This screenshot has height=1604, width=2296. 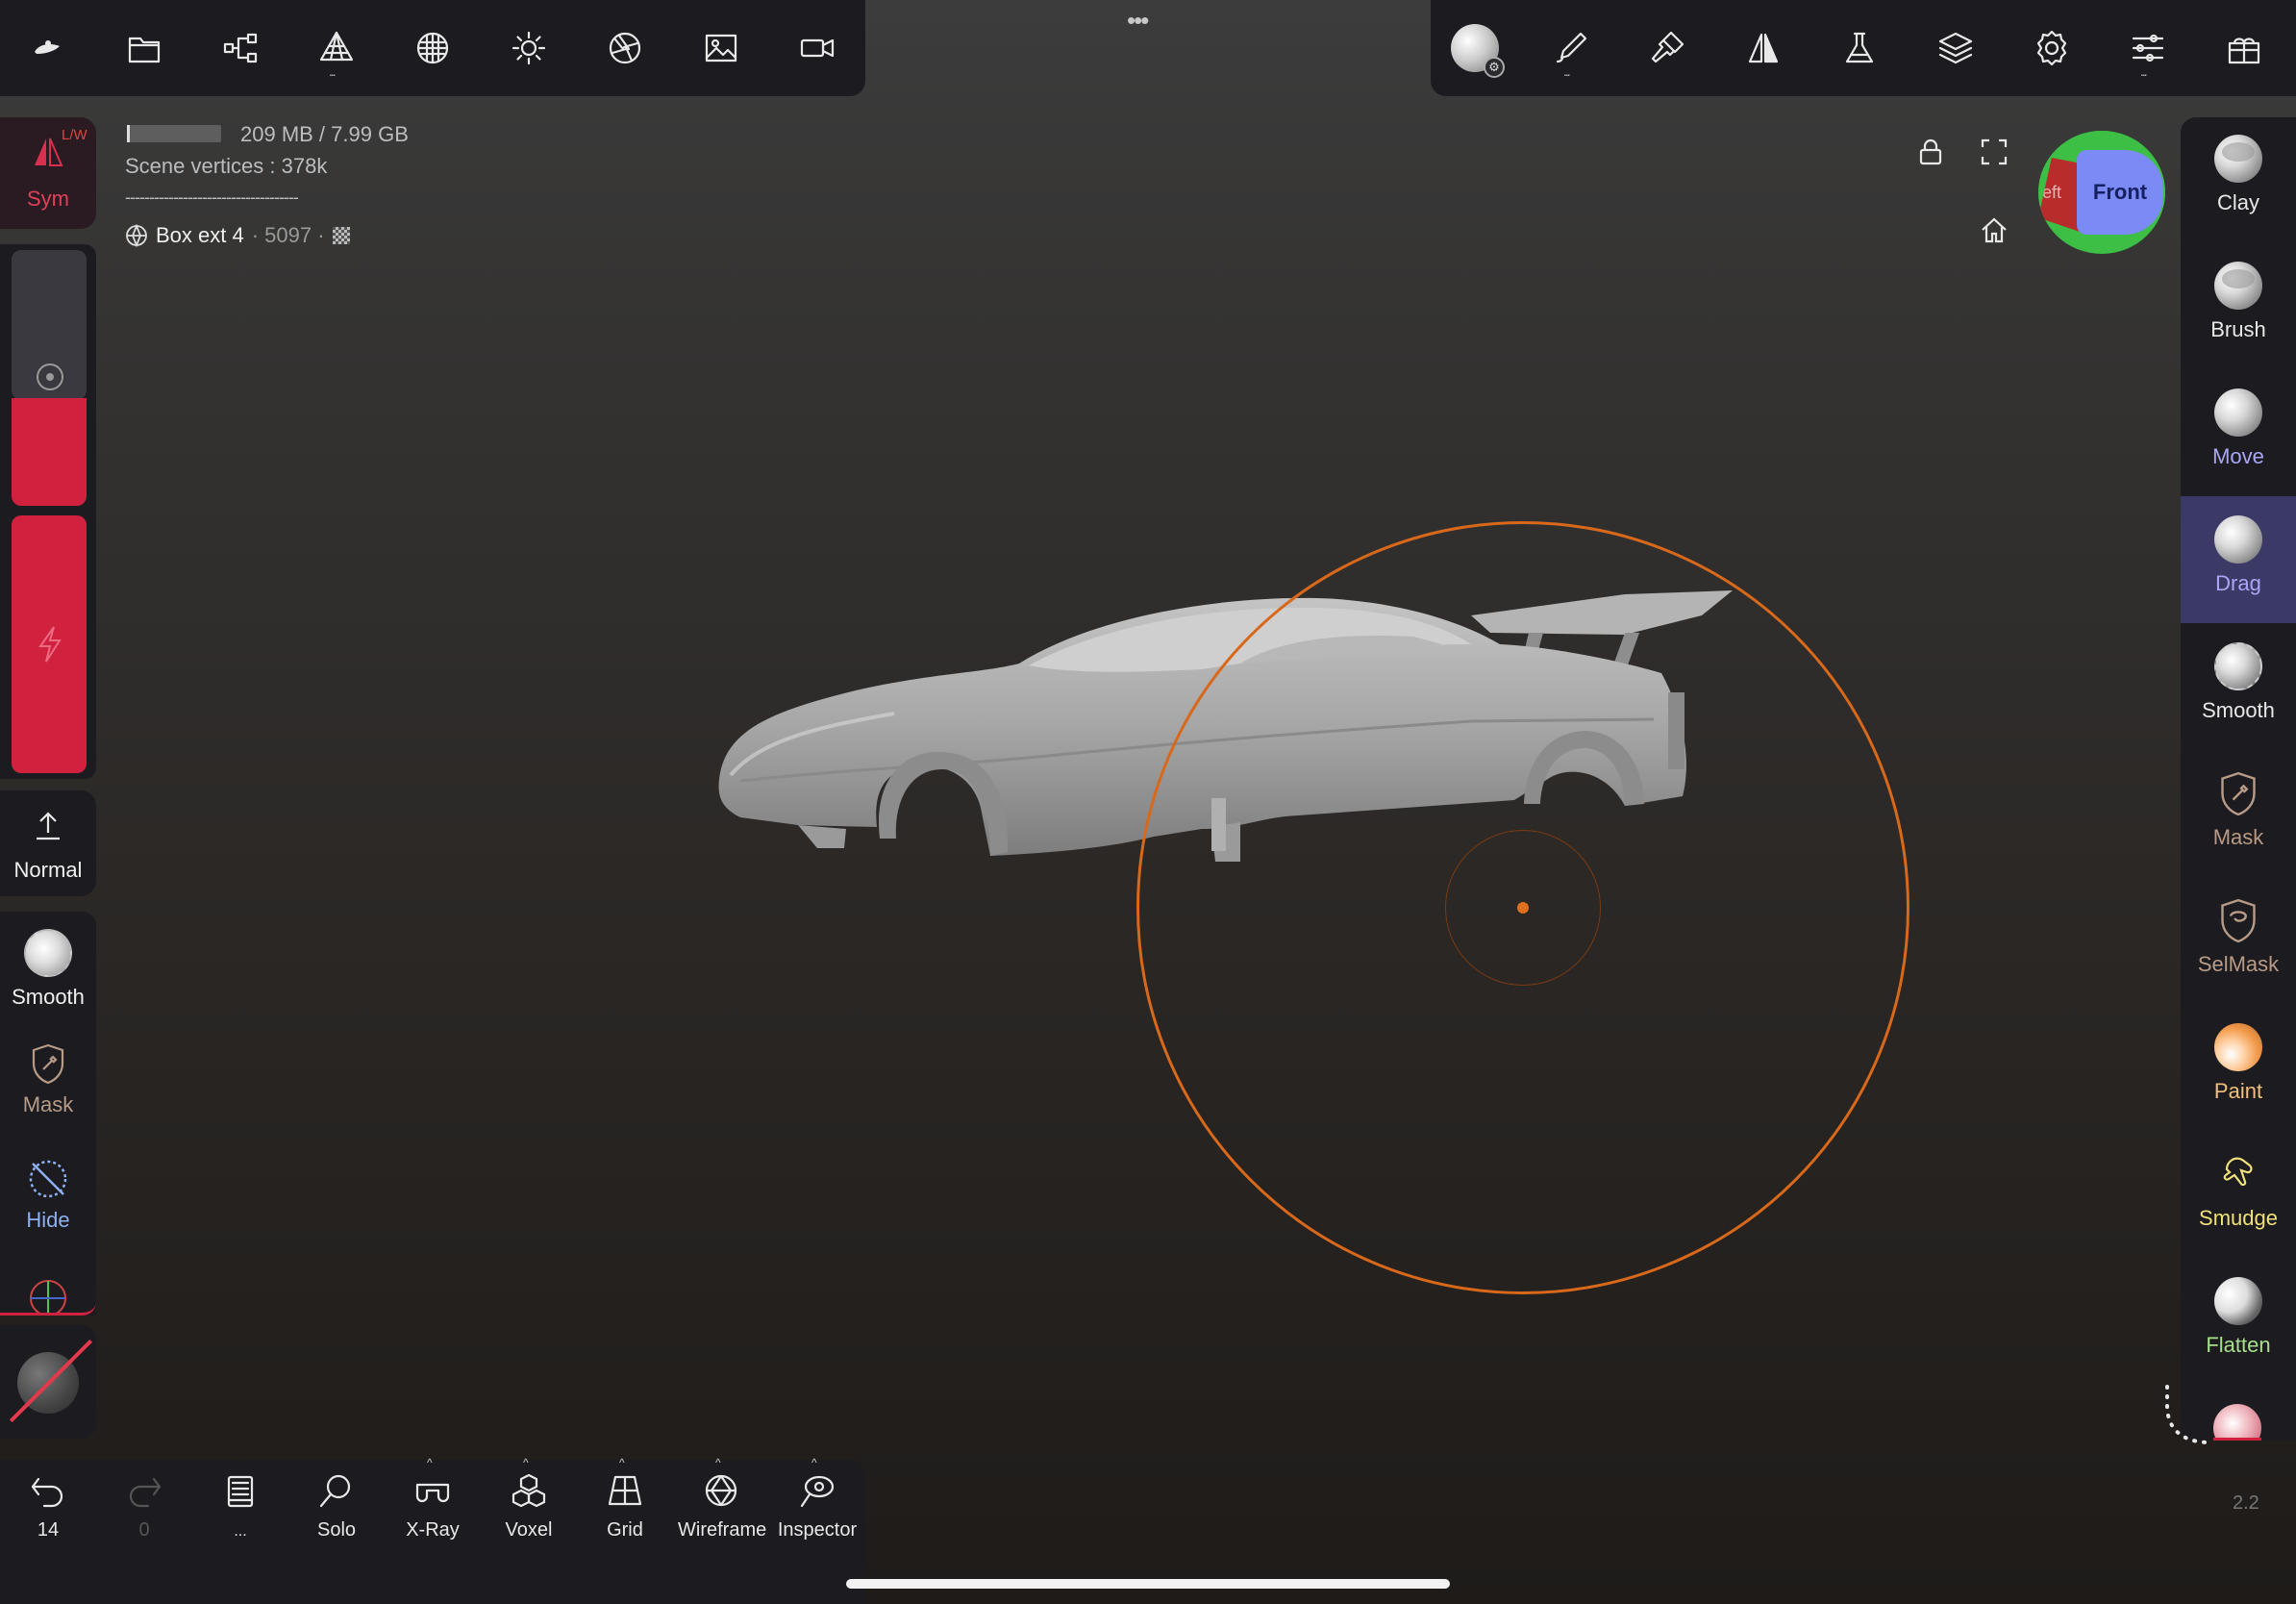 I want to click on brush-center-dot, so click(x=1523, y=908).